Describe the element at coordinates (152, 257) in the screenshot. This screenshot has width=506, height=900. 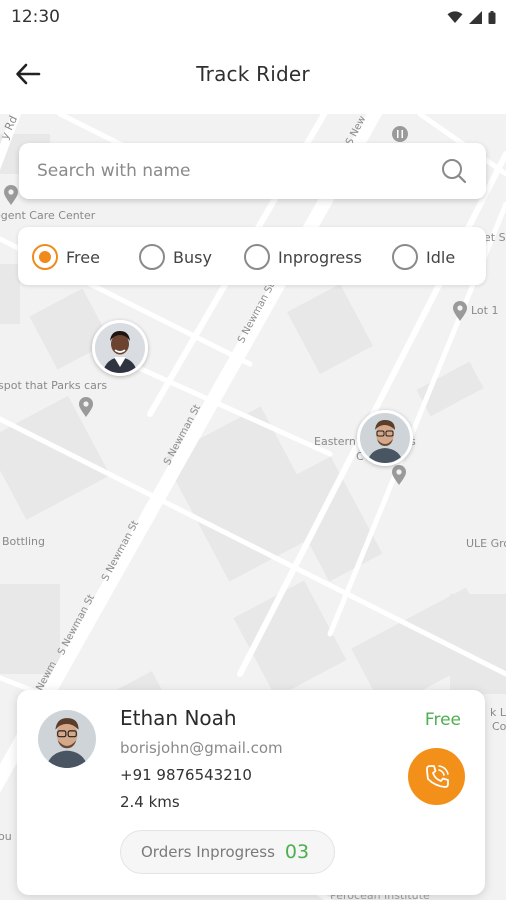
I see `radio-busy` at that location.